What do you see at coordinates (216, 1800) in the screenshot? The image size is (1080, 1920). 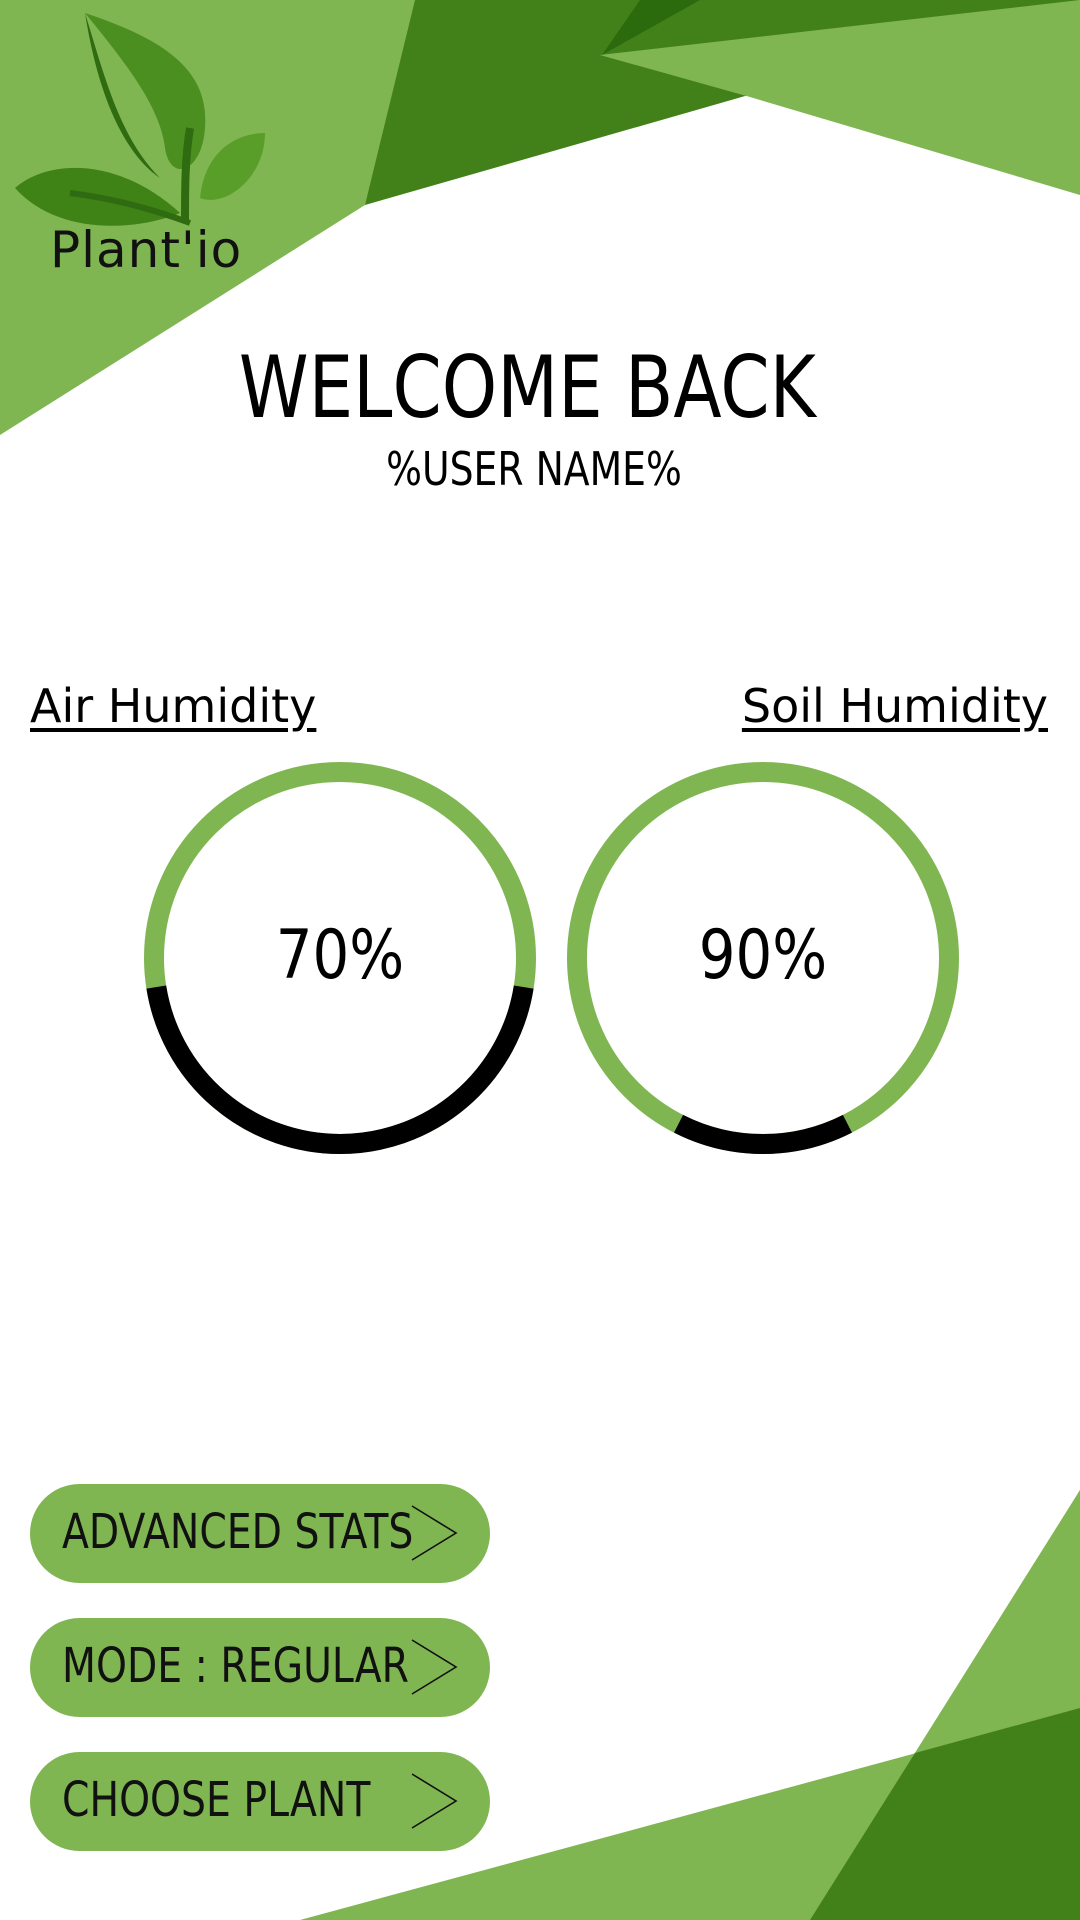 I see `choose-plant-label: CHOOSE PLANT` at bounding box center [216, 1800].